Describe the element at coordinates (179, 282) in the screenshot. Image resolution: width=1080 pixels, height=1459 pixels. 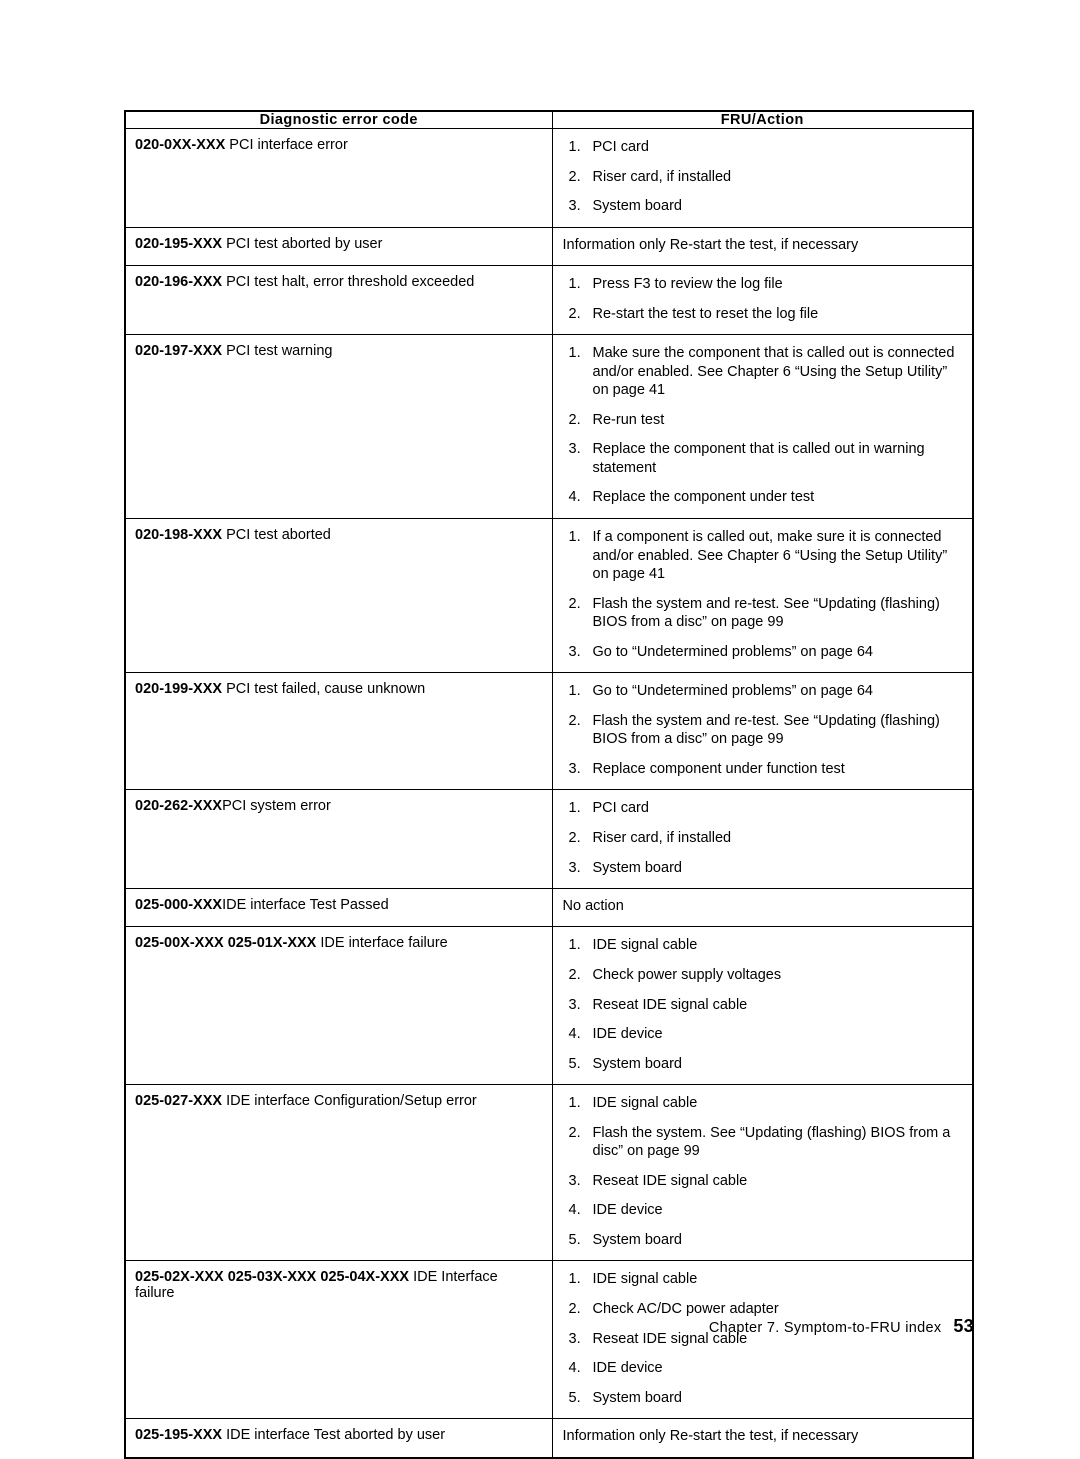
I see `error-code-value: 020-196-XXX` at that location.